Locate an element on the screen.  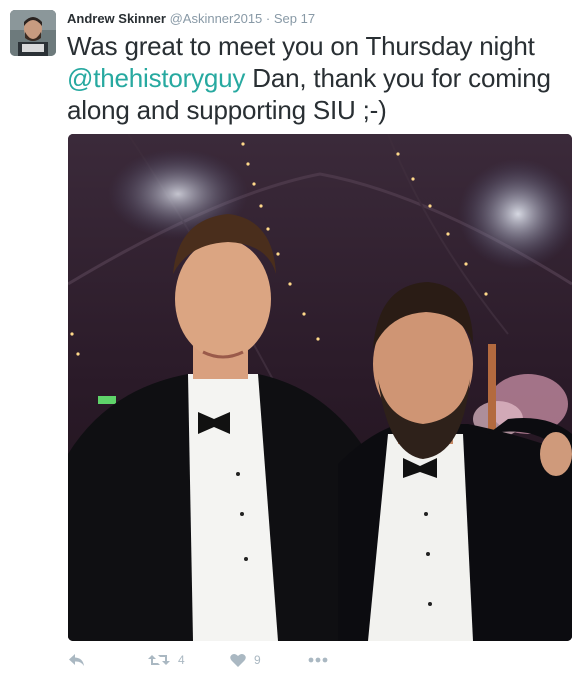
more-icon is located at coordinates (318, 660).